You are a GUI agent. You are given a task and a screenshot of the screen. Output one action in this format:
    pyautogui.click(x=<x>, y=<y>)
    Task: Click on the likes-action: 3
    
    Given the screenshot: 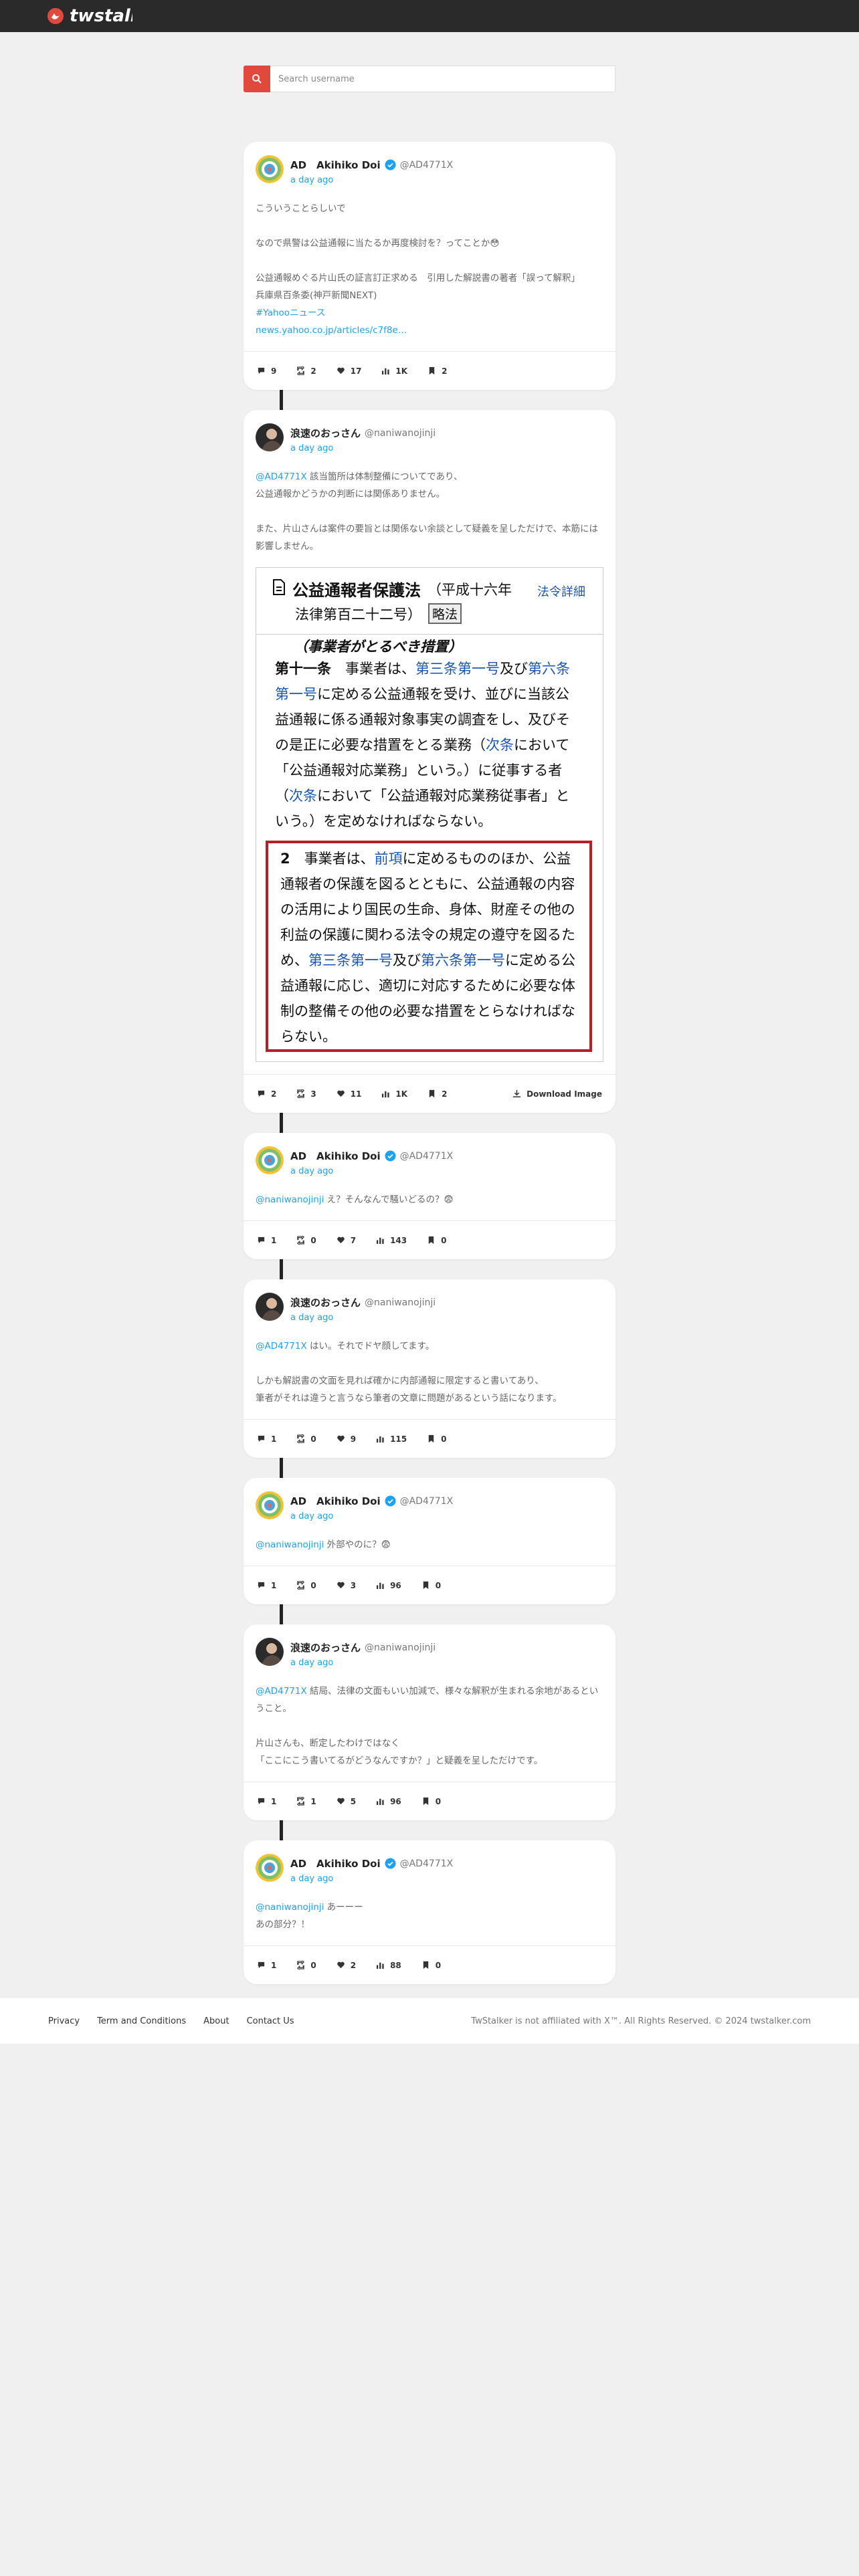 What is the action you would take?
    pyautogui.click(x=346, y=1585)
    